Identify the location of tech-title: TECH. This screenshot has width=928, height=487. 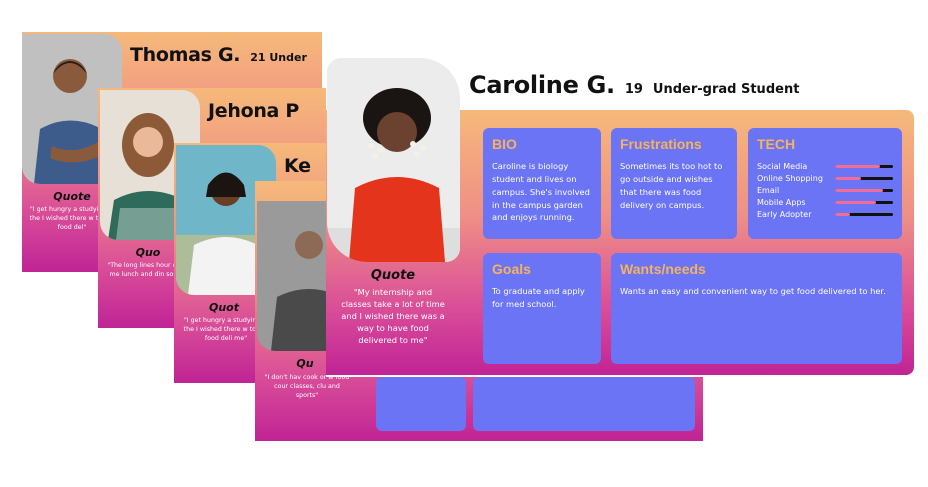
(776, 144).